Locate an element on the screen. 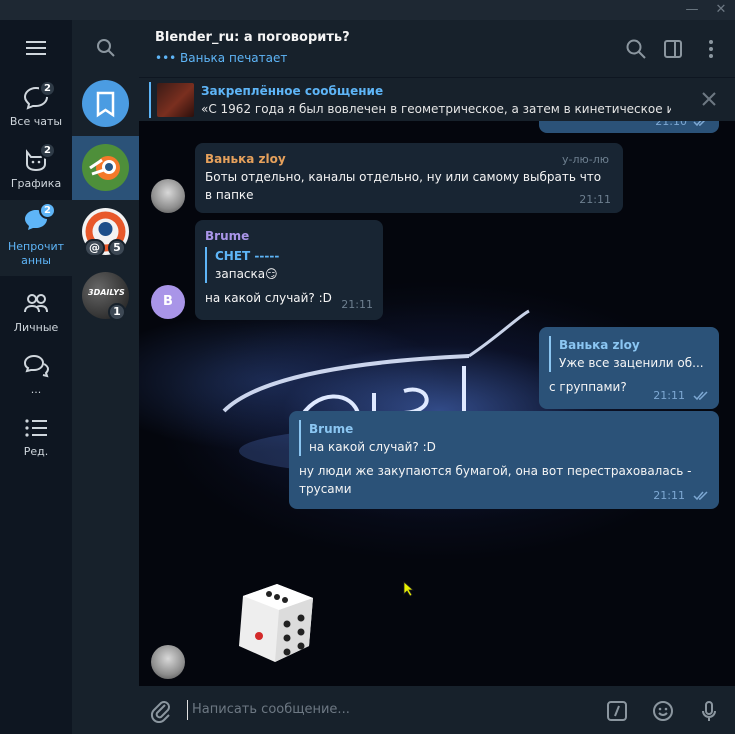 Image resolution: width=735 pixels, height=734 pixels. folder-edit: Ред. is located at coordinates (36, 439).